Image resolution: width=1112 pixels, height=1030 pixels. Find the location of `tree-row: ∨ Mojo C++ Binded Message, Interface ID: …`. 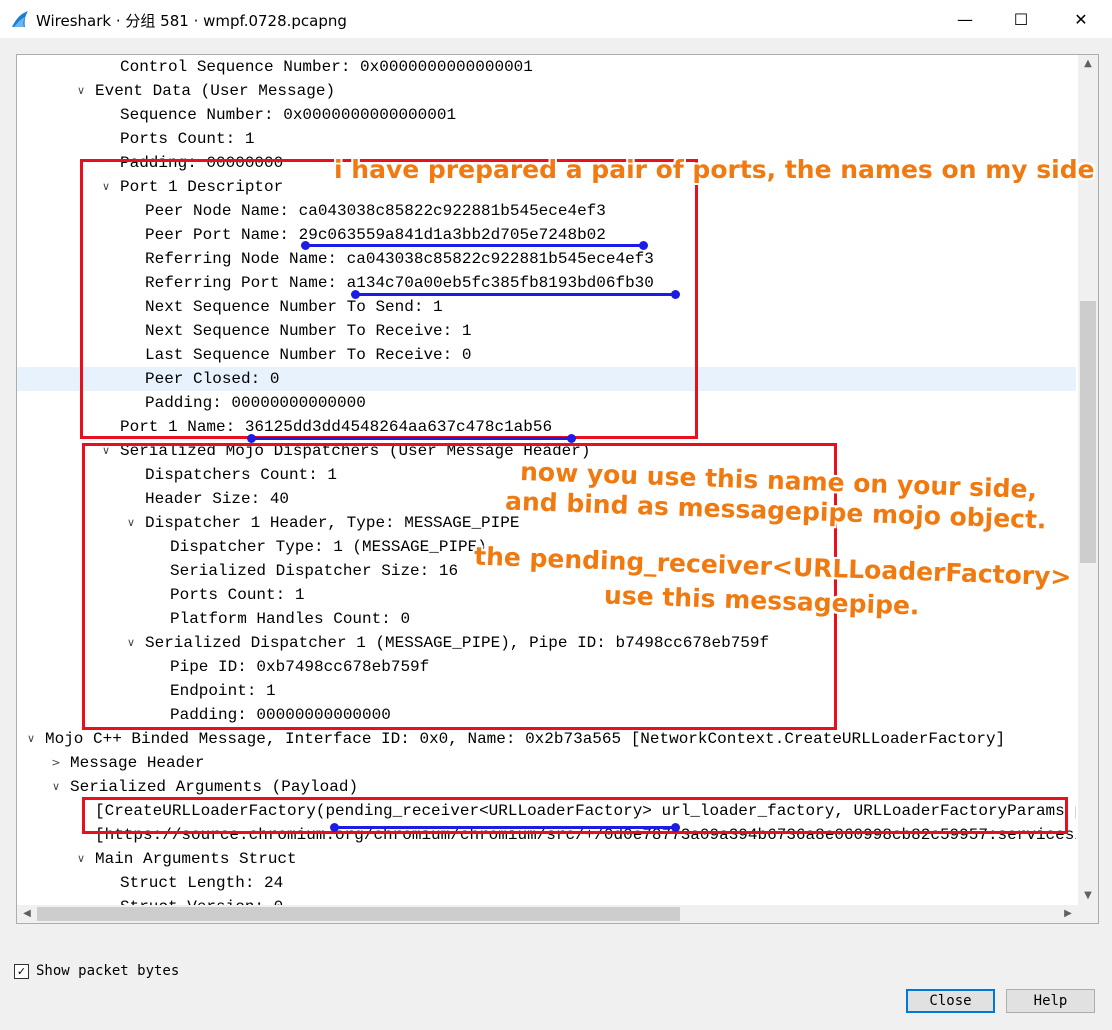

tree-row: ∨ Mojo C++ Binded Message, Interface ID: … is located at coordinates (546, 739).